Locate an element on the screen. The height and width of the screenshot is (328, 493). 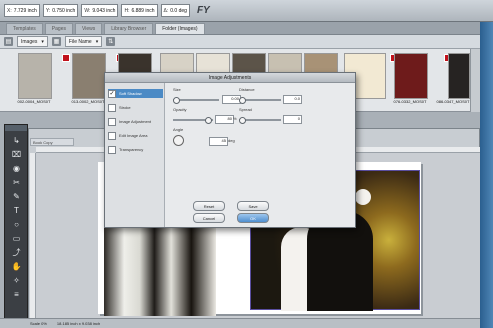
angle-unit: deg is located at coordinates (231, 140).